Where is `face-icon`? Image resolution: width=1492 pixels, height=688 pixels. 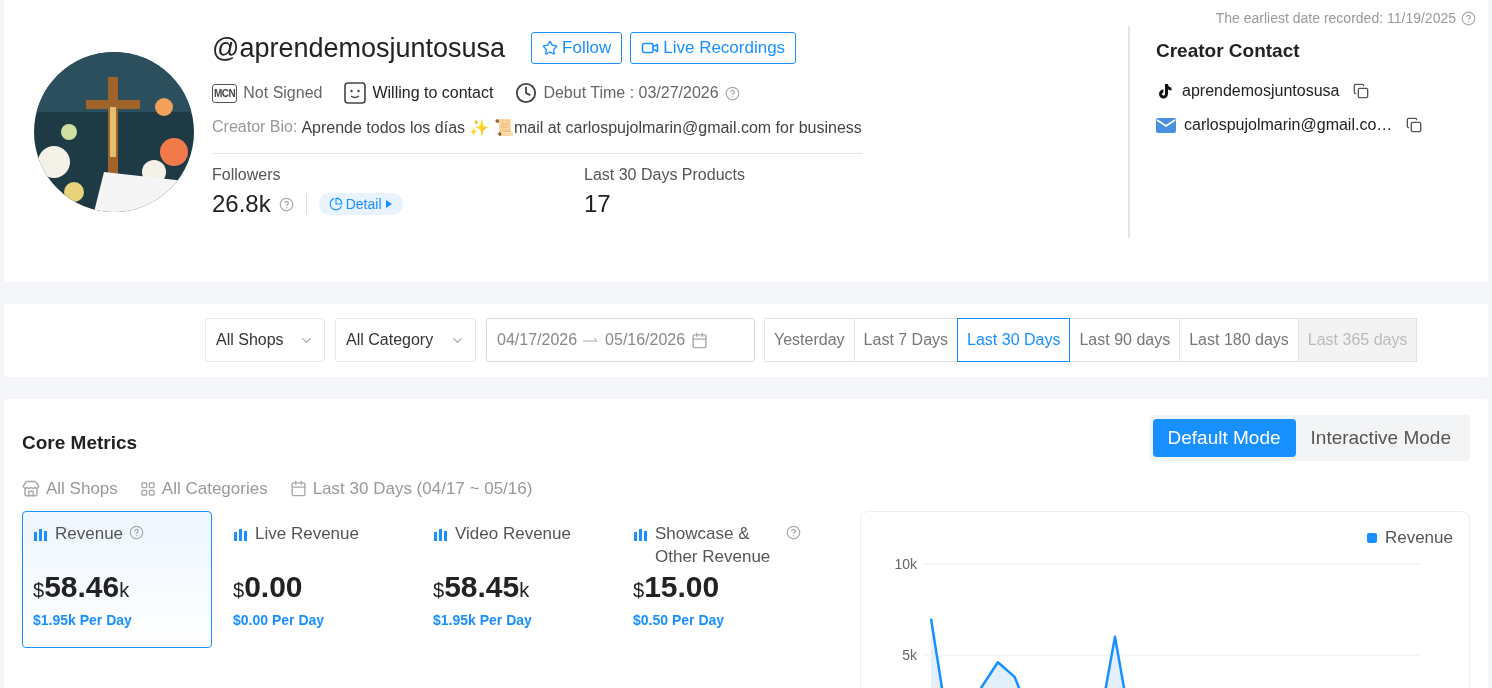
face-icon is located at coordinates (355, 93).